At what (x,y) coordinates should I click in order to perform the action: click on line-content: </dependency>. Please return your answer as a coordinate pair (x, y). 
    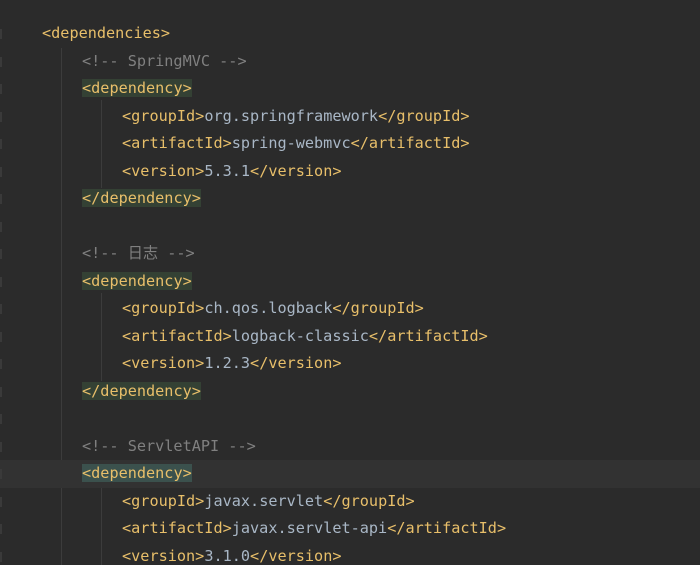
    Looking at the image, I should click on (141, 199).